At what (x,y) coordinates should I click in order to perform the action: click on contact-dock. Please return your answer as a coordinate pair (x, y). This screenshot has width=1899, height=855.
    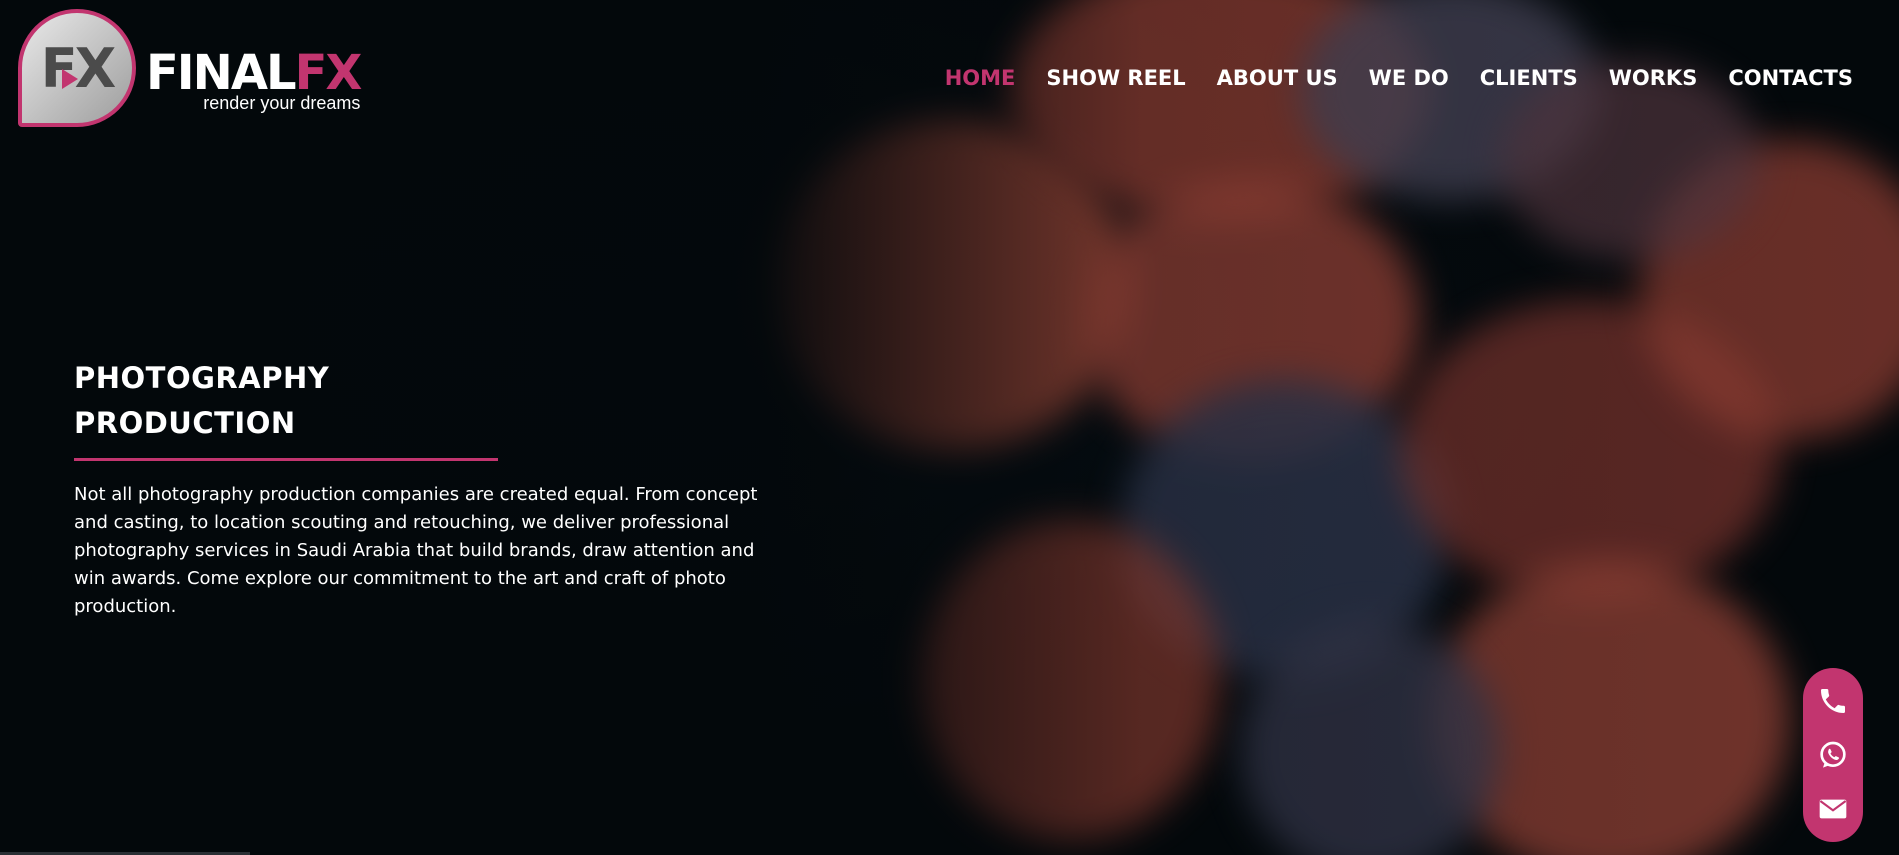
    Looking at the image, I should click on (1833, 755).